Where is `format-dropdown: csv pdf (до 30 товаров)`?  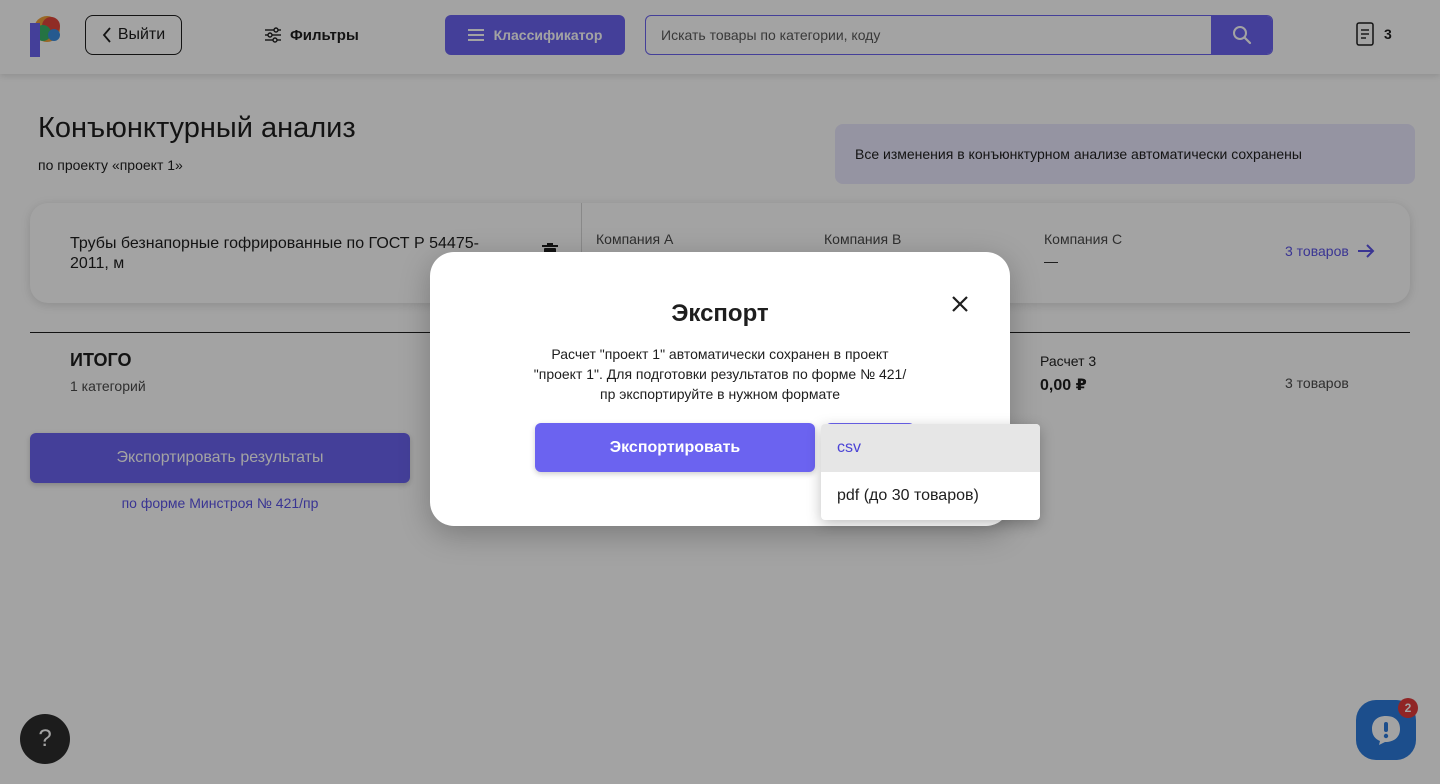 format-dropdown: csv pdf (до 30 товаров) is located at coordinates (930, 472).